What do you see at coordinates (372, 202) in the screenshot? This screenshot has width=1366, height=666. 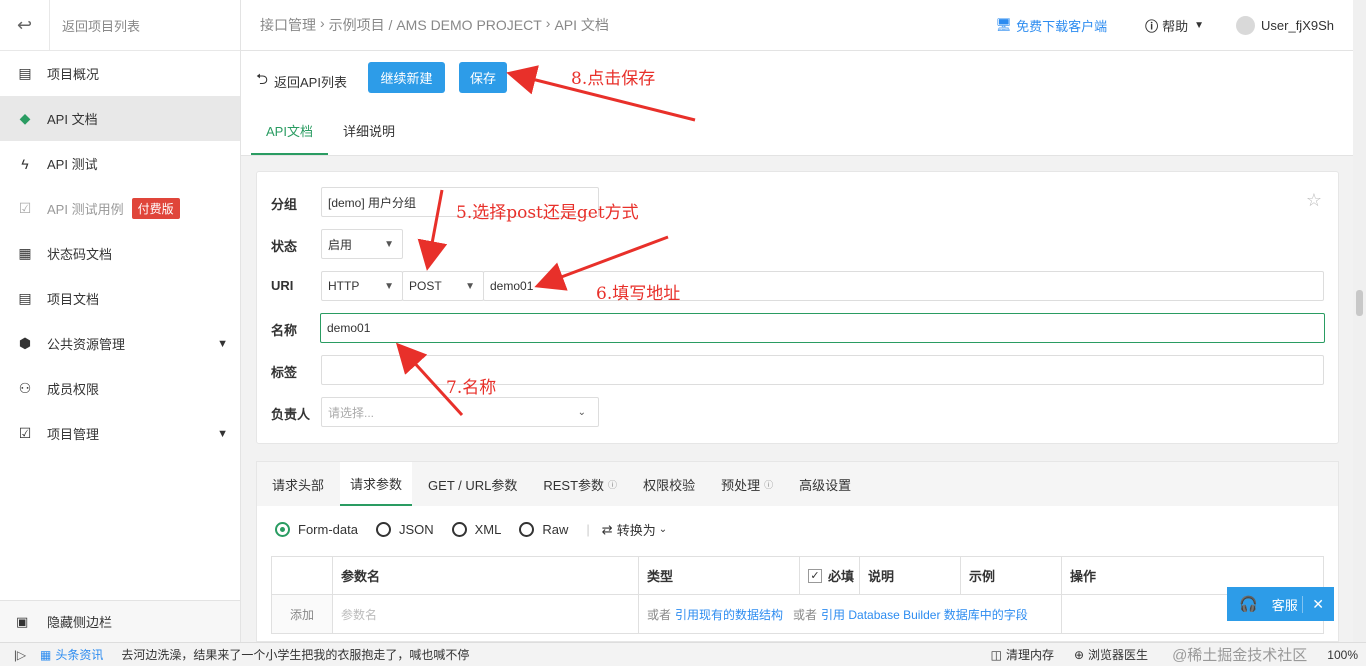 I see `group-value: [demo] 用户分组` at bounding box center [372, 202].